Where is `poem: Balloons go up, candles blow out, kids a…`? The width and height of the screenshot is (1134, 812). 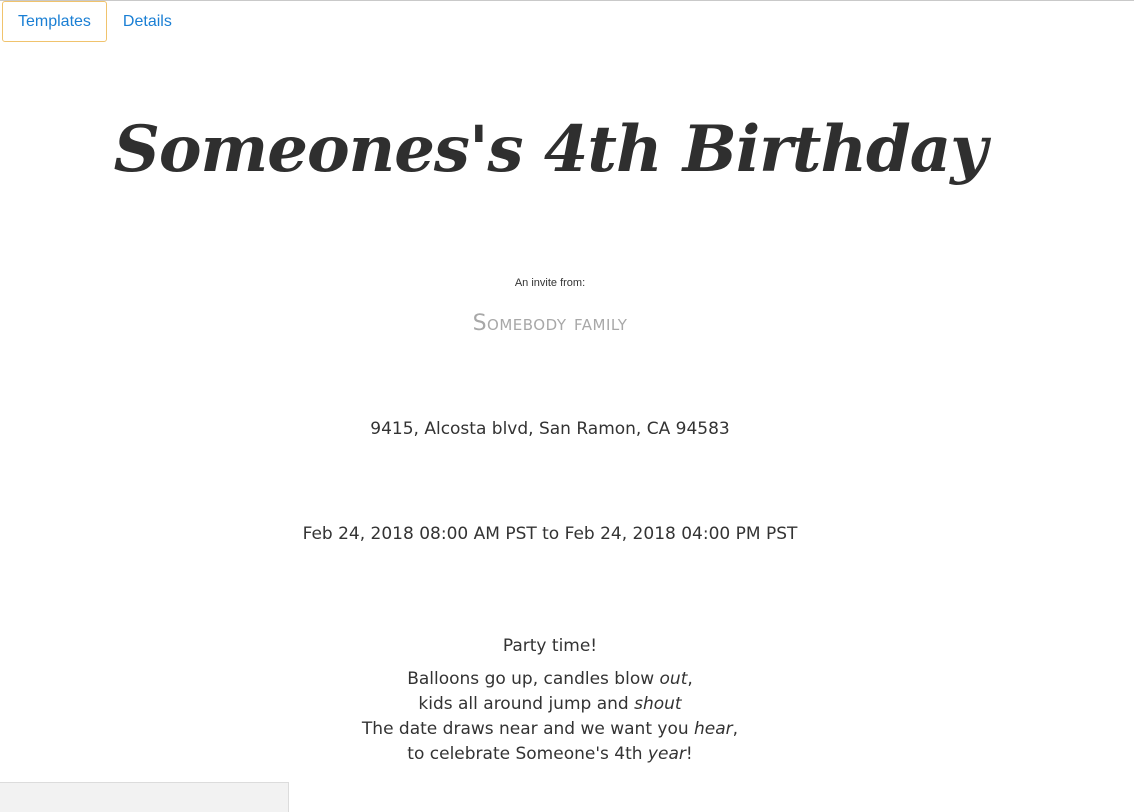 poem: Balloons go up, candles blow out, kids a… is located at coordinates (550, 717).